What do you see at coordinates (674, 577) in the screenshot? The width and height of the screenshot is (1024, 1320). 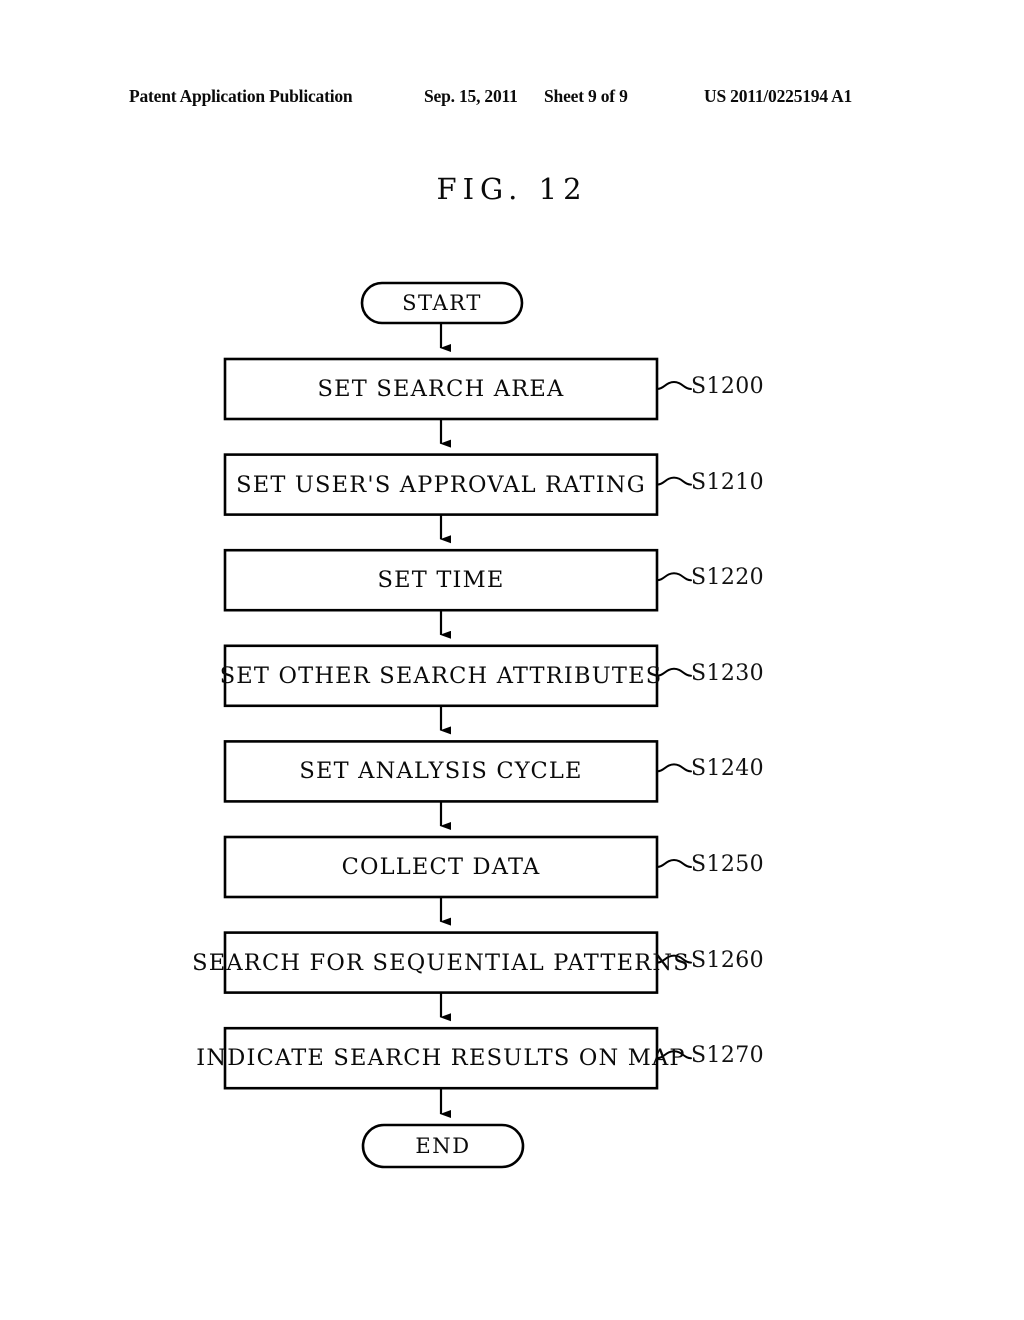 I see `leader-line-s1220` at bounding box center [674, 577].